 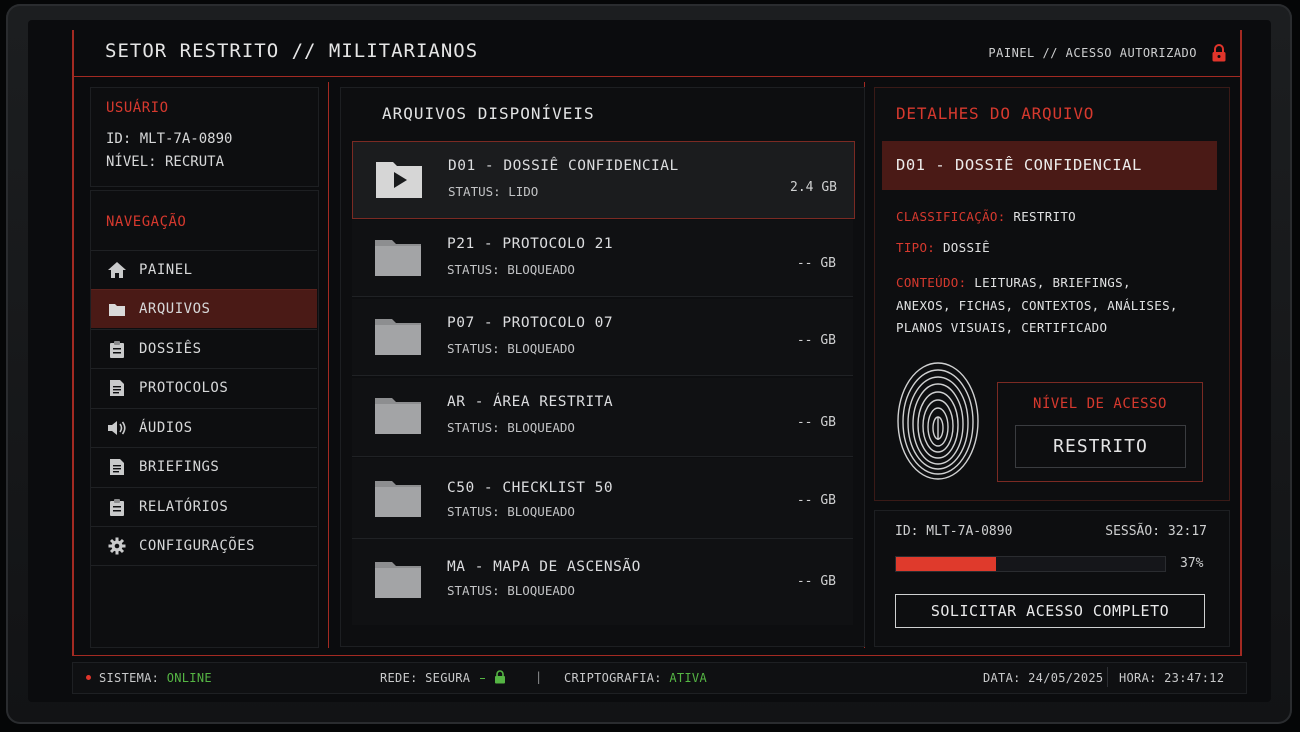 I want to click on play-folder-icon, so click(x=399, y=180).